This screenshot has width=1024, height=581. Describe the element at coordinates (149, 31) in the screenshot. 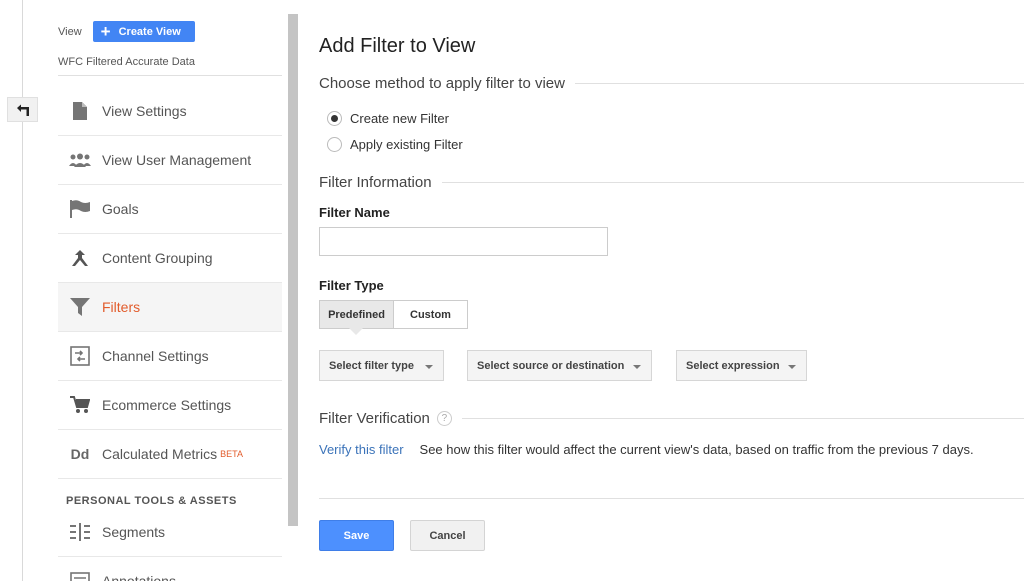

I see `create-view-label: Create View` at that location.